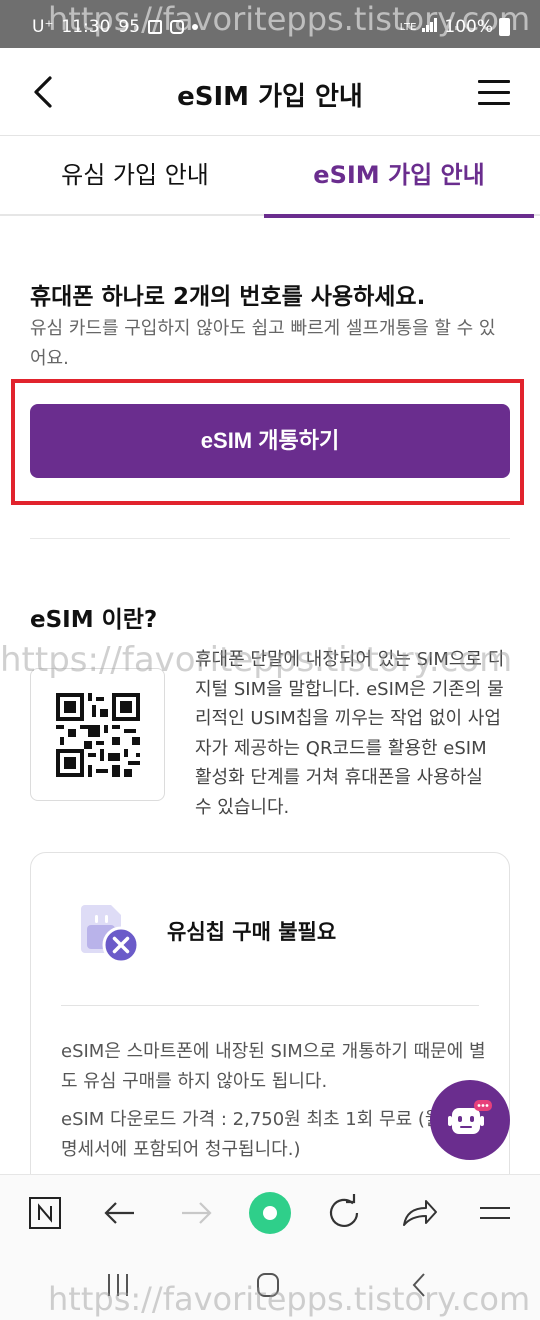 The height and width of the screenshot is (1320, 540). I want to click on hamburger-icon, so click(494, 81).